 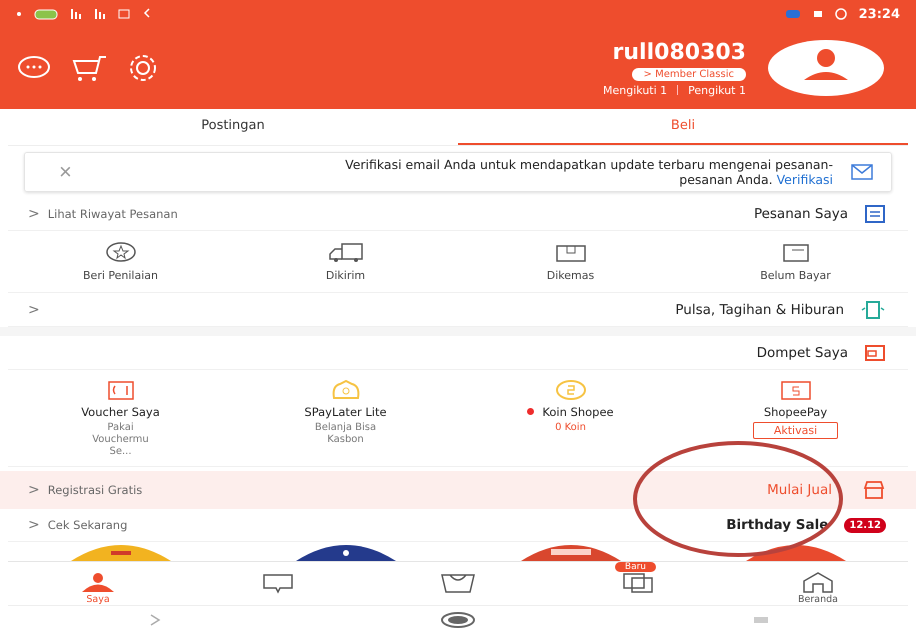 What do you see at coordinates (95, 489) in the screenshot?
I see `register-link: Registrasi Gratis` at bounding box center [95, 489].